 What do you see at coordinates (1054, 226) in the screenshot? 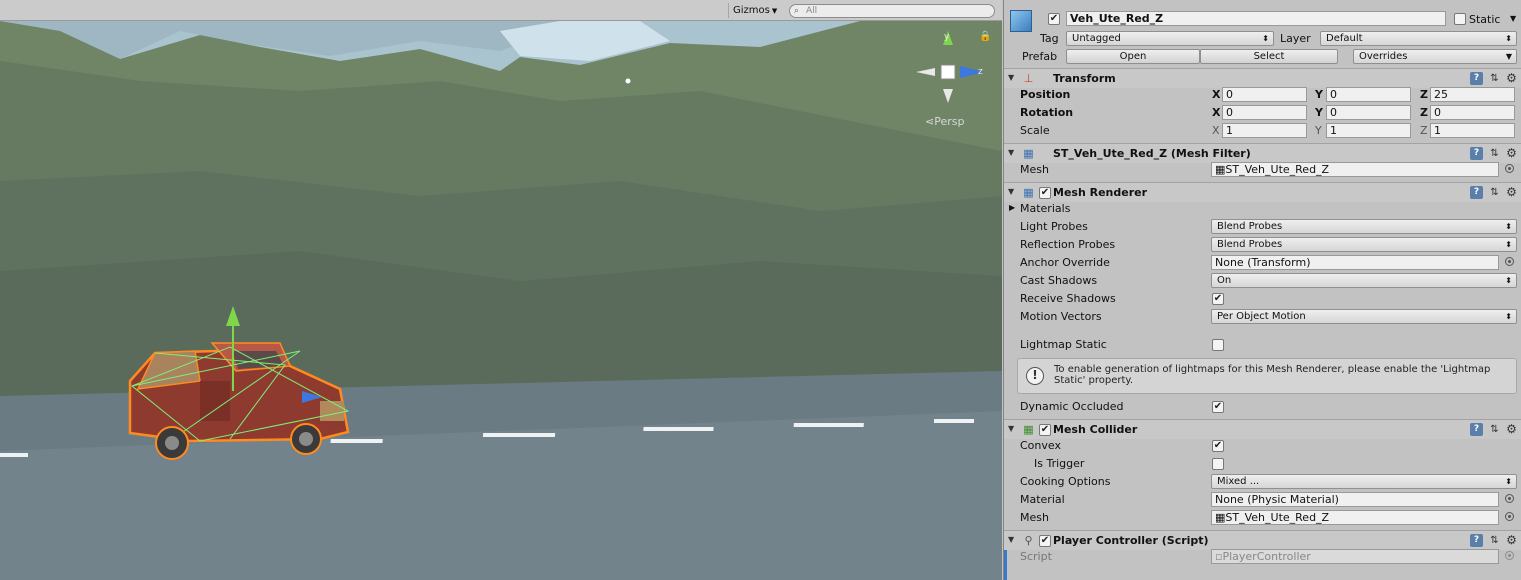
I see `light-probes-label: Light Probes` at bounding box center [1054, 226].